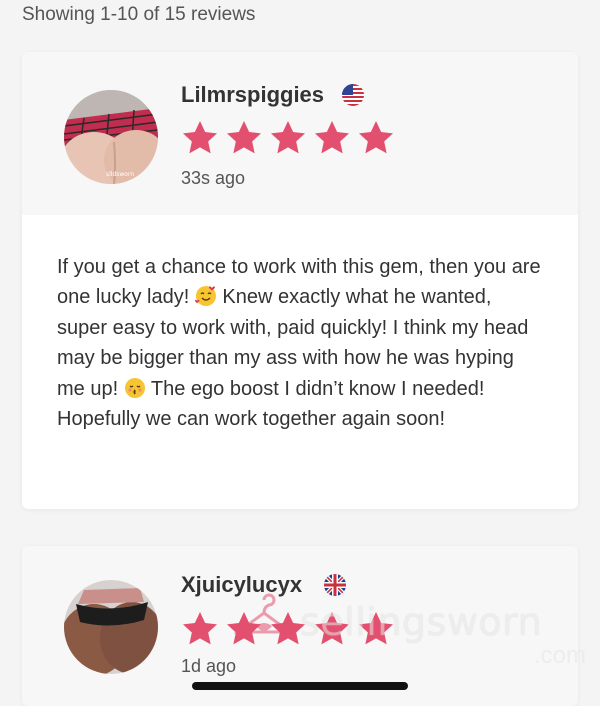 The height and width of the screenshot is (706, 600). What do you see at coordinates (205, 296) in the screenshot?
I see `smiling-face-with-hearts-icon` at bounding box center [205, 296].